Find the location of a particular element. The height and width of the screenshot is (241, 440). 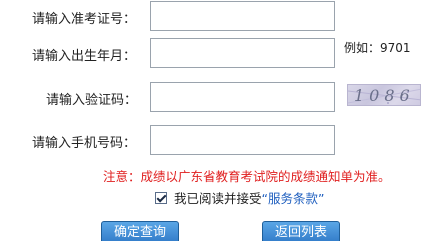

captcha-image: 1086 is located at coordinates (384, 95).